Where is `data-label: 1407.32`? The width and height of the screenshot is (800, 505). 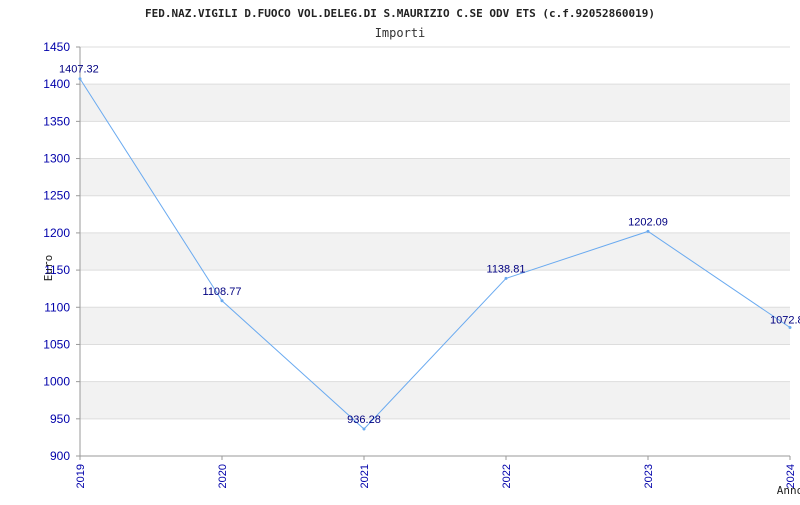
data-label: 1407.32 is located at coordinates (79, 70).